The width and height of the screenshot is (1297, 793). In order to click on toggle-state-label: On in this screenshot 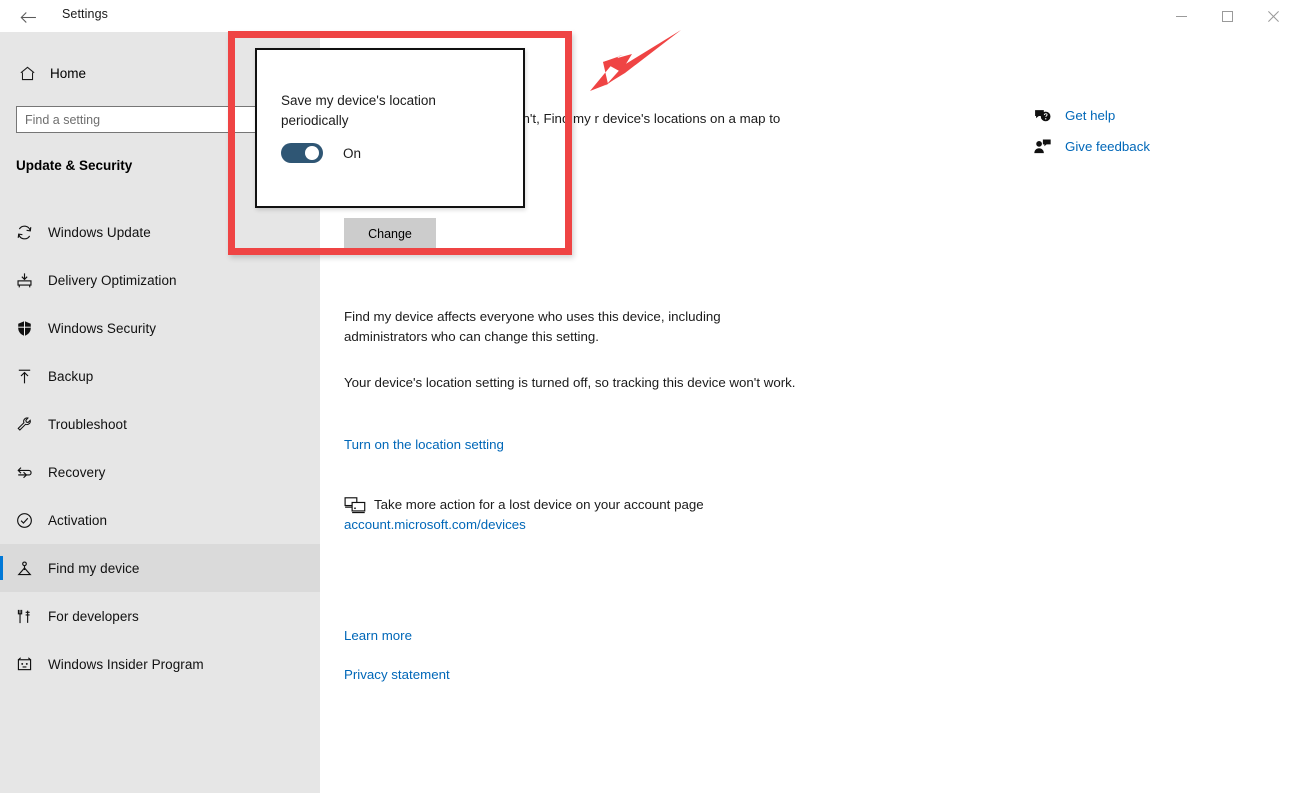, I will do `click(352, 153)`.